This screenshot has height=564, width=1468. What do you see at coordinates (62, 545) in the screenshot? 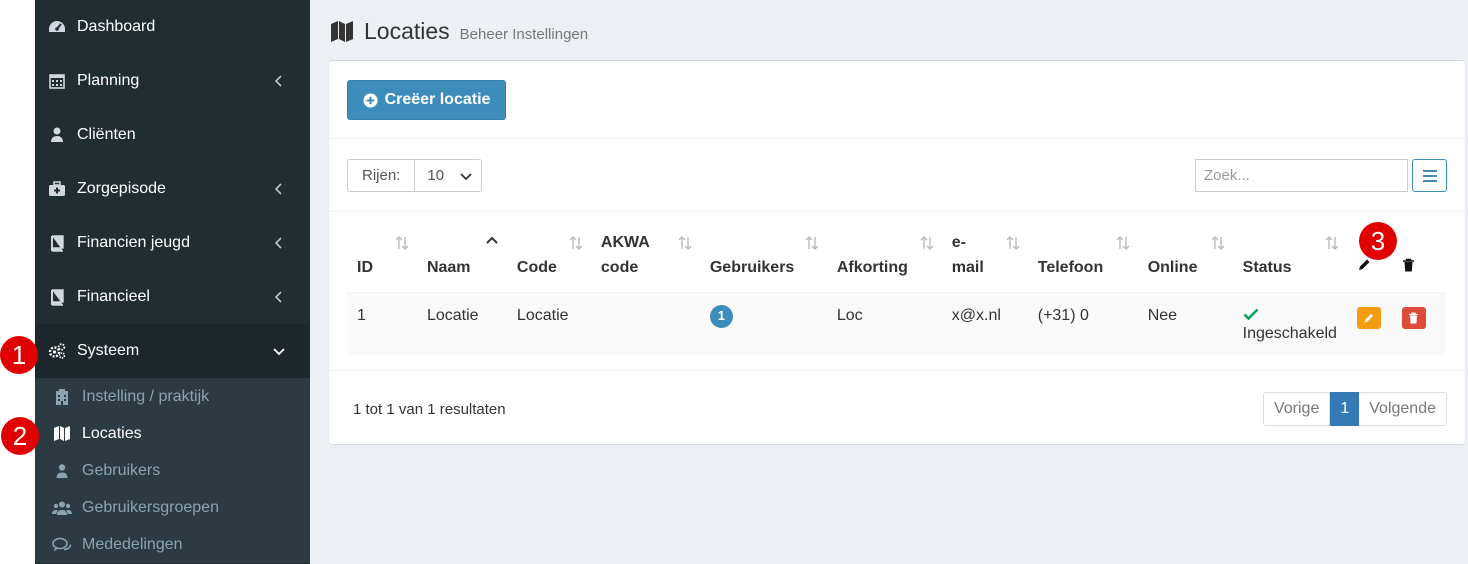
I see `comments-icon` at bounding box center [62, 545].